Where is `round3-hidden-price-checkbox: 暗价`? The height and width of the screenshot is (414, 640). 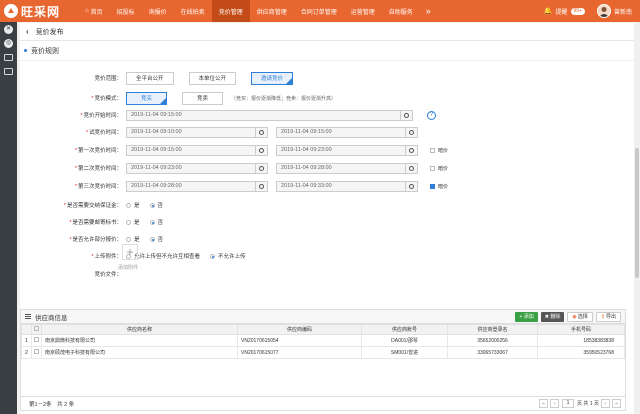 round3-hidden-price-checkbox: 暗价 is located at coordinates (439, 186).